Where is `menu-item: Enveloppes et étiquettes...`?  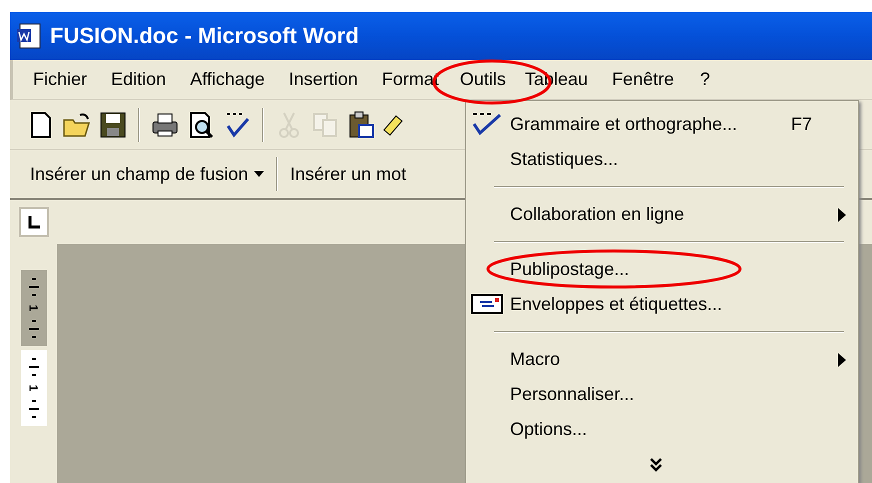 menu-item: Enveloppes et étiquettes... is located at coordinates (678, 304).